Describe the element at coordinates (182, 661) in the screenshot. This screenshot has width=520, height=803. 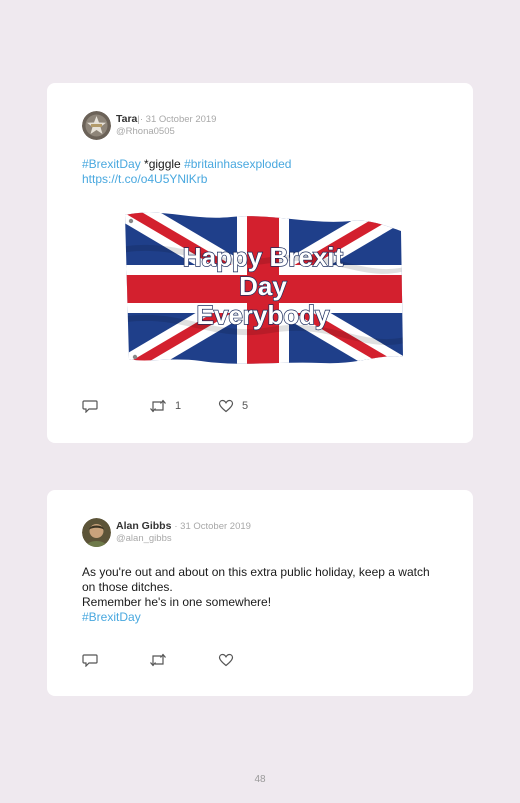
I see `tweet-actions` at that location.